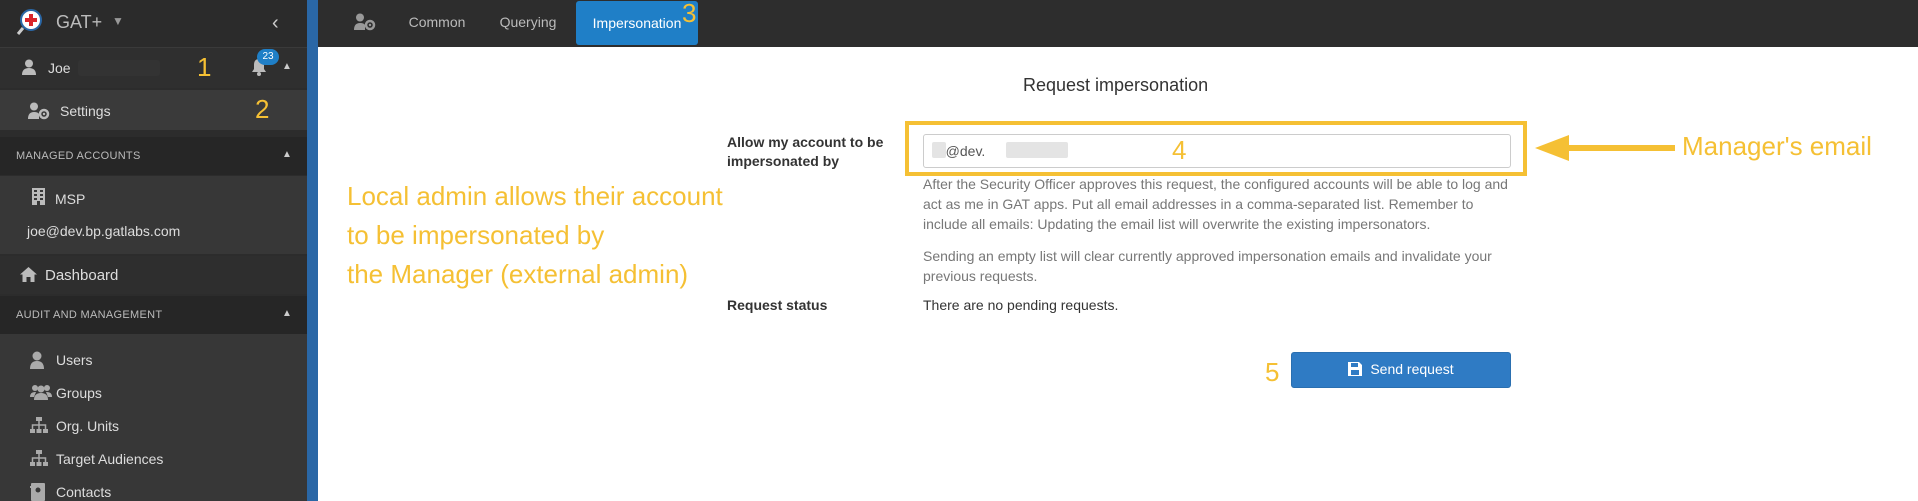 This screenshot has width=1918, height=501. I want to click on tab-common: Common, so click(437, 22).